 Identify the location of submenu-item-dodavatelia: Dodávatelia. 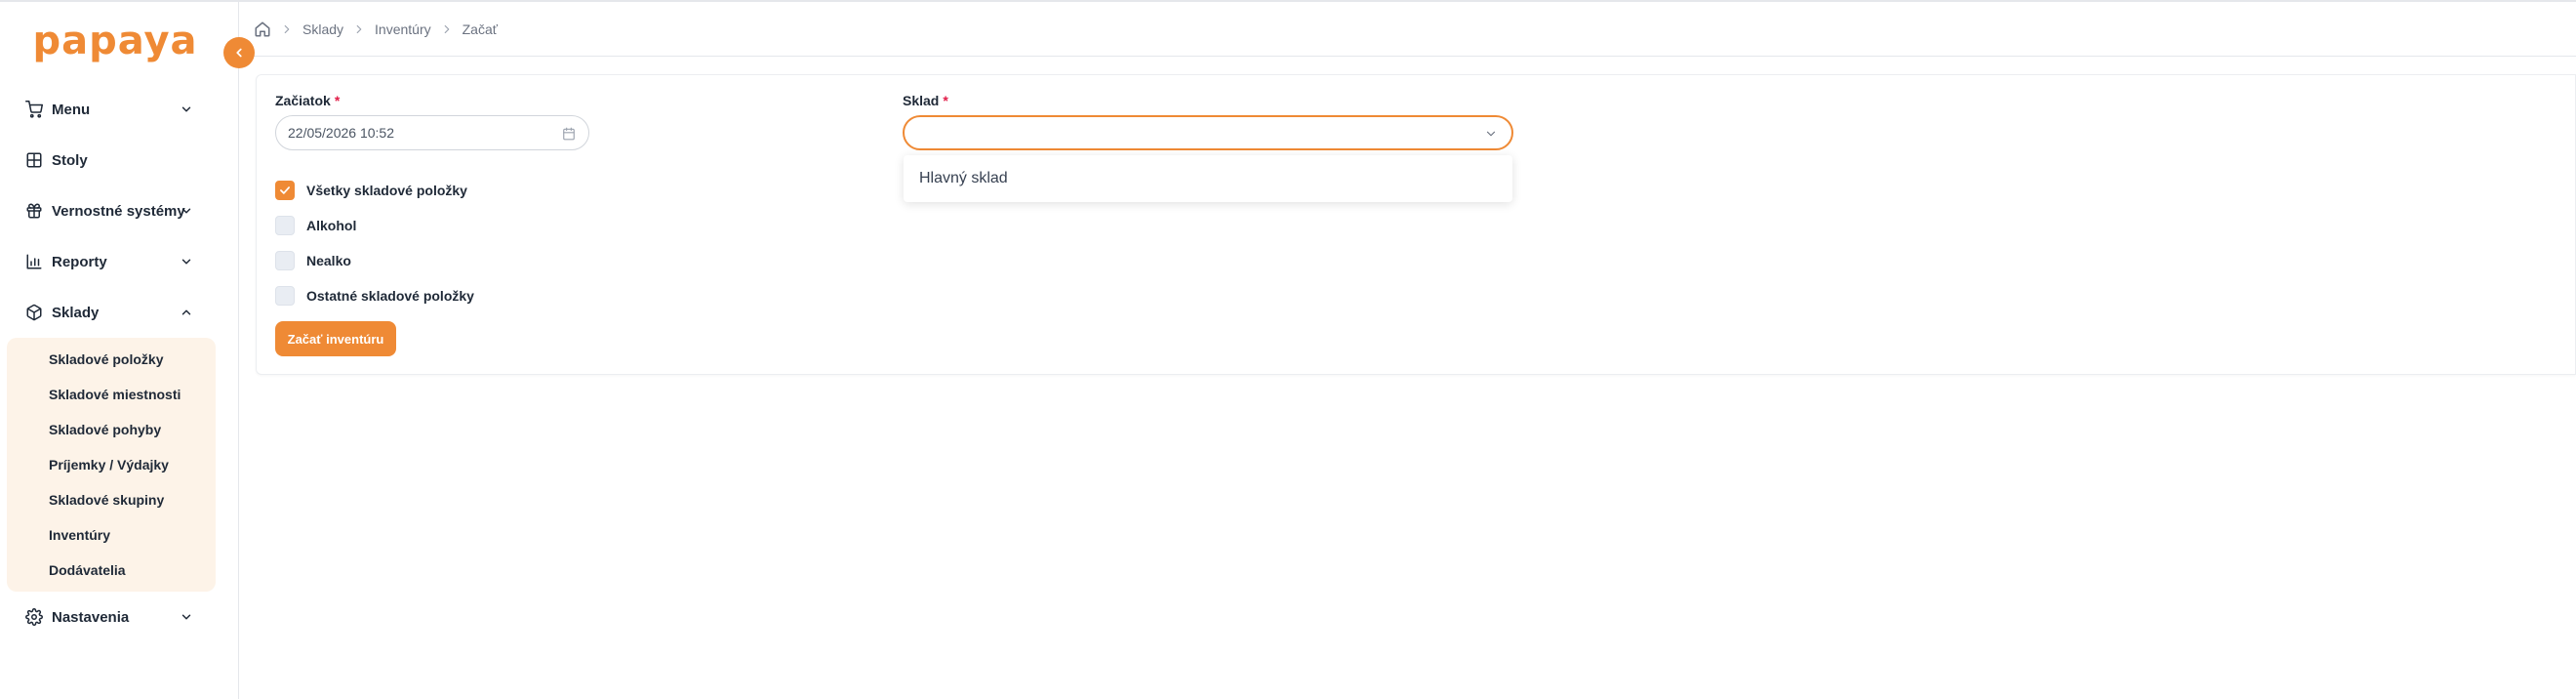
(111, 570).